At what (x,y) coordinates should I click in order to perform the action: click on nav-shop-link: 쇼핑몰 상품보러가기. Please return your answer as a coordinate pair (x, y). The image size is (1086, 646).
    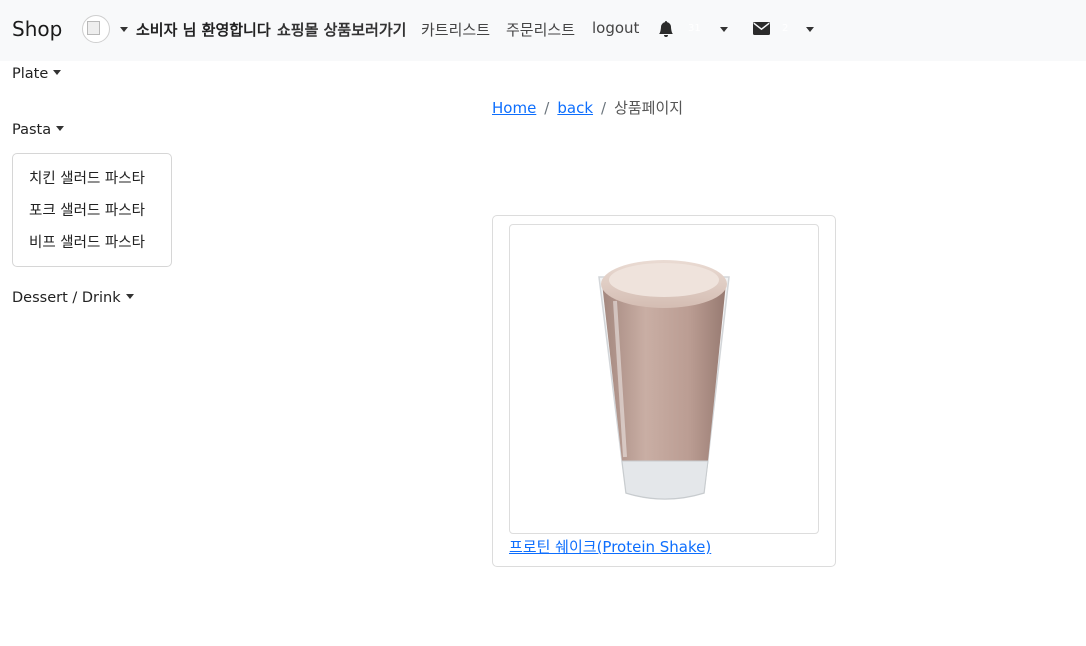
    Looking at the image, I should click on (341, 29).